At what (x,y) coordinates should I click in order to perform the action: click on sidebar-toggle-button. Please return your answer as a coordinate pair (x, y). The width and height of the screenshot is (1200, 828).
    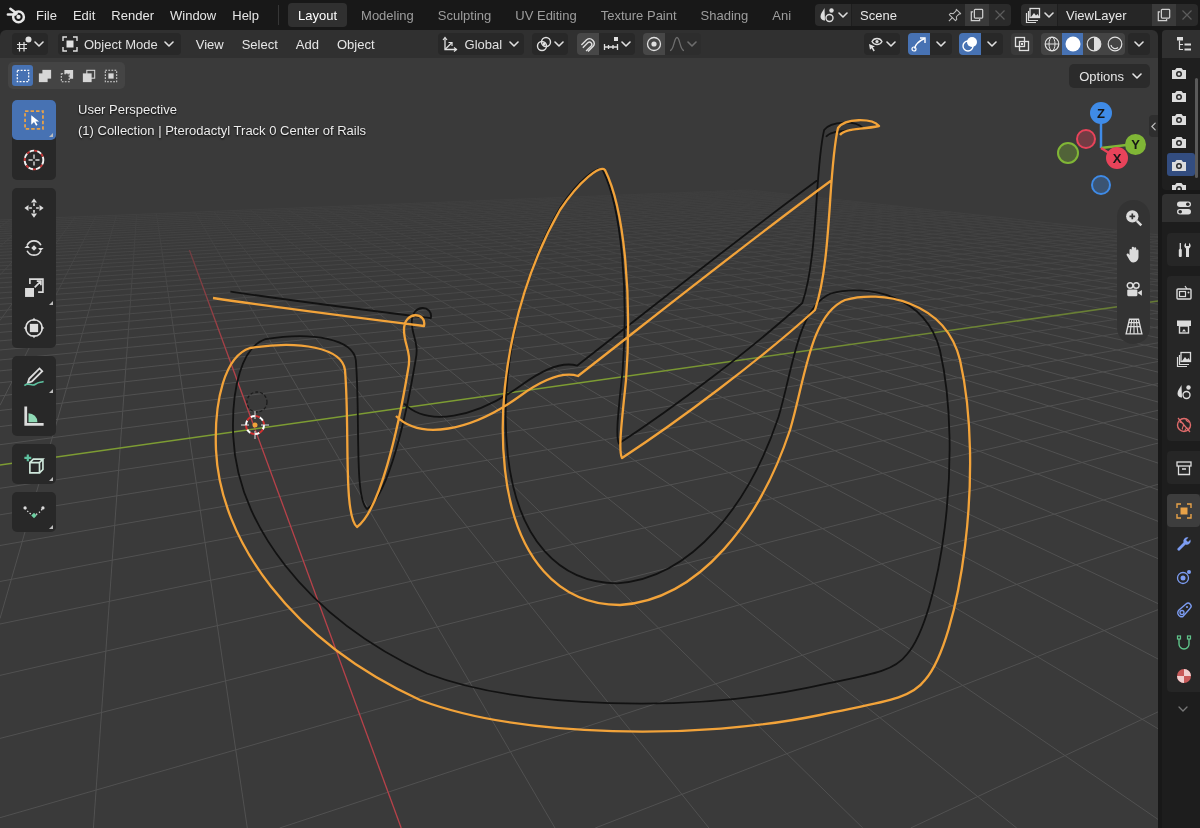
    Looking at the image, I should click on (1153, 126).